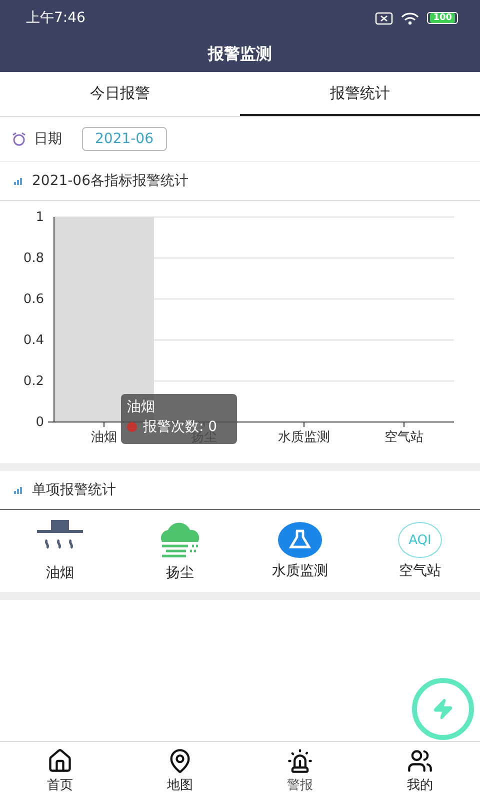 The image size is (480, 800). Describe the element at coordinates (56, 18) in the screenshot. I see `status-time: 上午7:46` at that location.